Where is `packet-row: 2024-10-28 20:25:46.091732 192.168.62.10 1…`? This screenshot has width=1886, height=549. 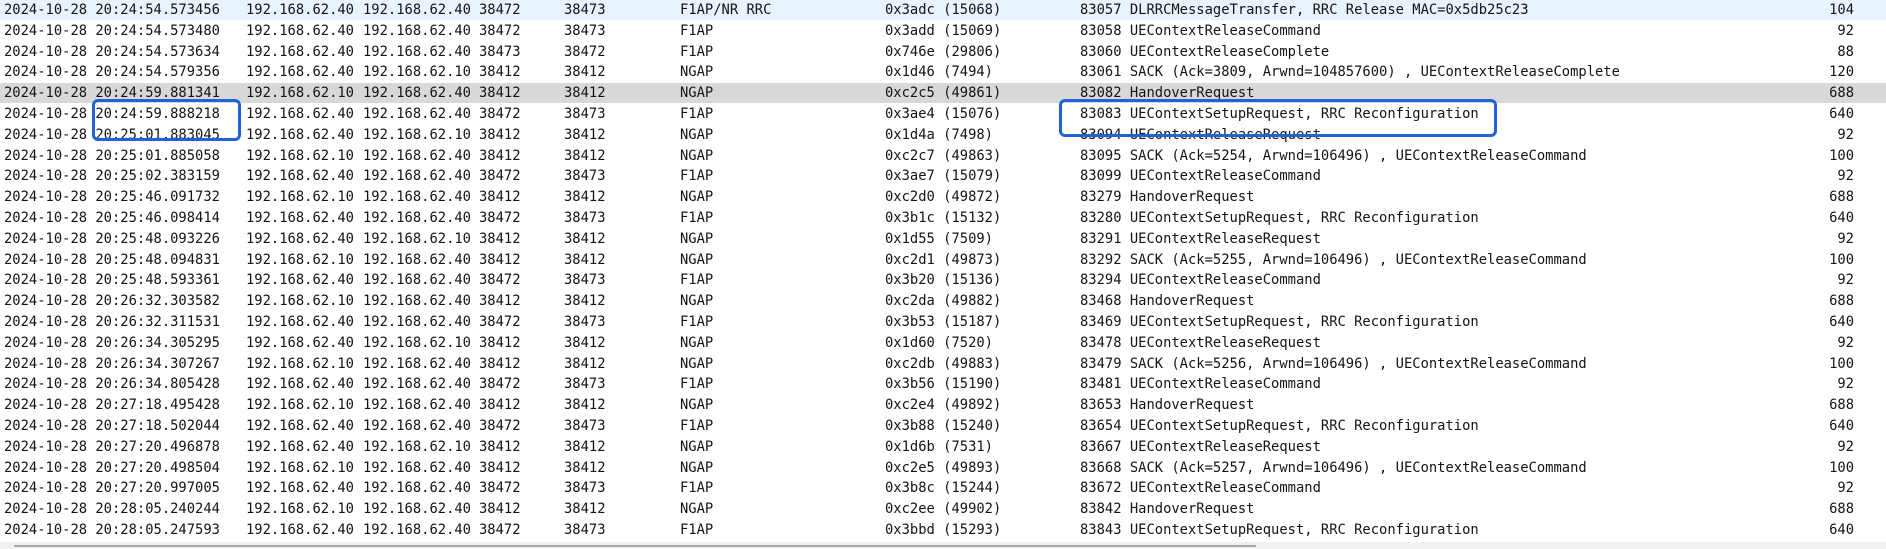
packet-row: 2024-10-28 20:25:46.091732 192.168.62.10 1… is located at coordinates (943, 197).